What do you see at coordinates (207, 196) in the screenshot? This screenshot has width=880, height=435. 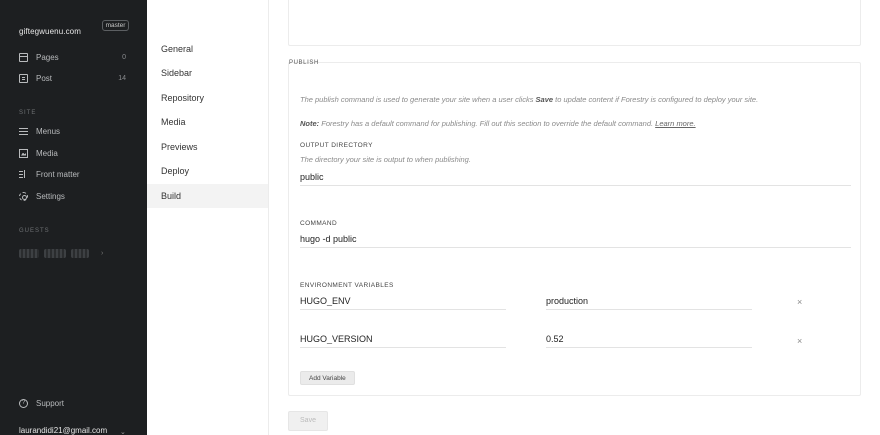 I see `tab-build: Build` at bounding box center [207, 196].